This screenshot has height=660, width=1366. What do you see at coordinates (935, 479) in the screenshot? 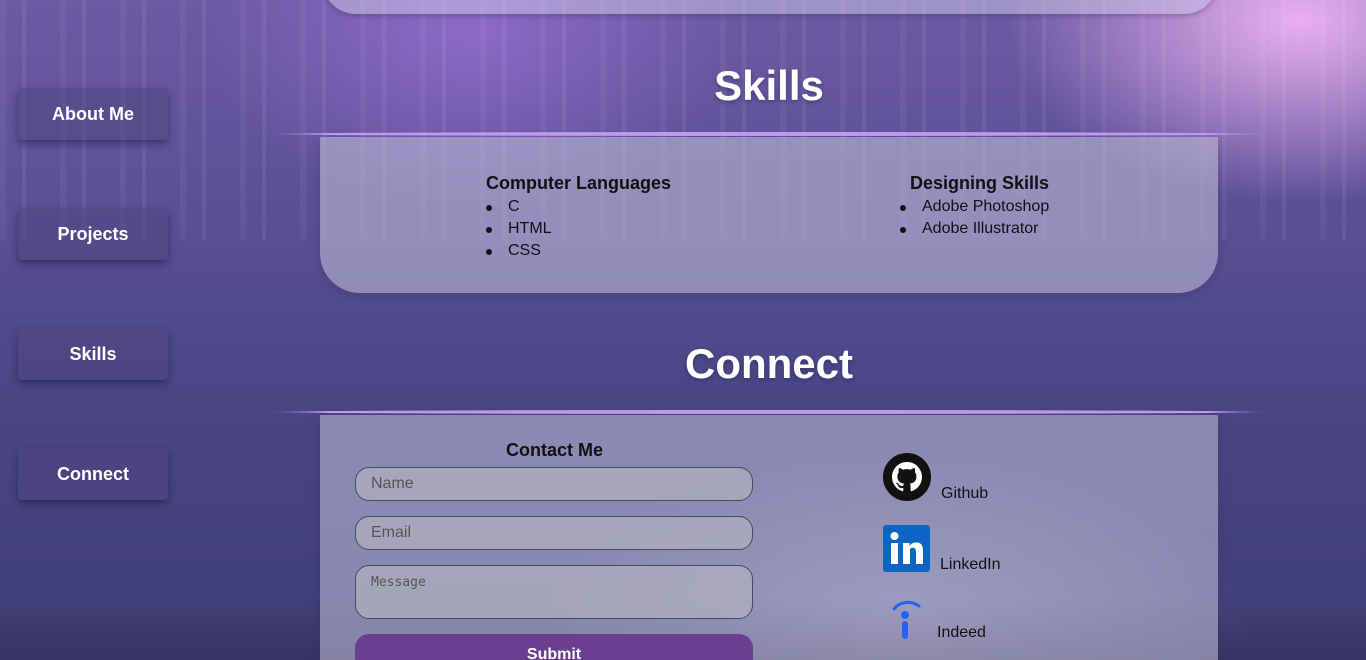
I see `github-link: Github` at bounding box center [935, 479].